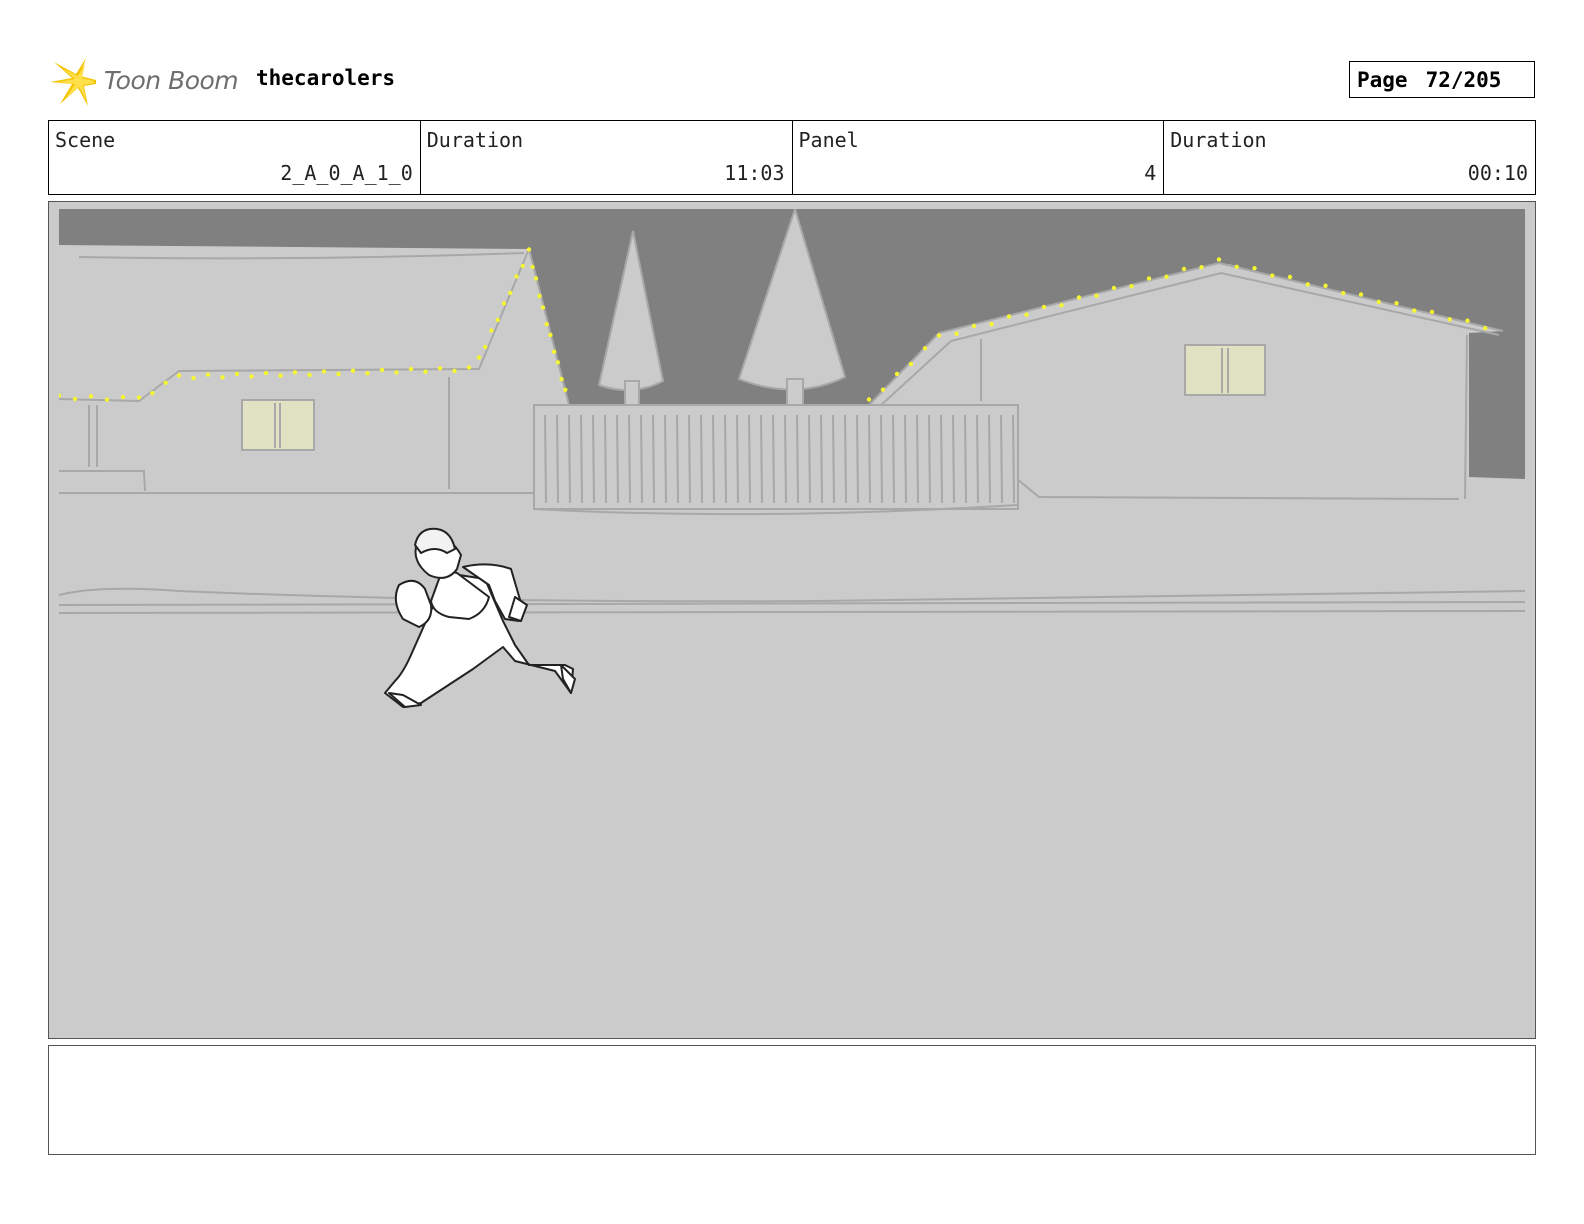 This screenshot has height=1224, width=1584. I want to click on right-window, so click(1225, 370).